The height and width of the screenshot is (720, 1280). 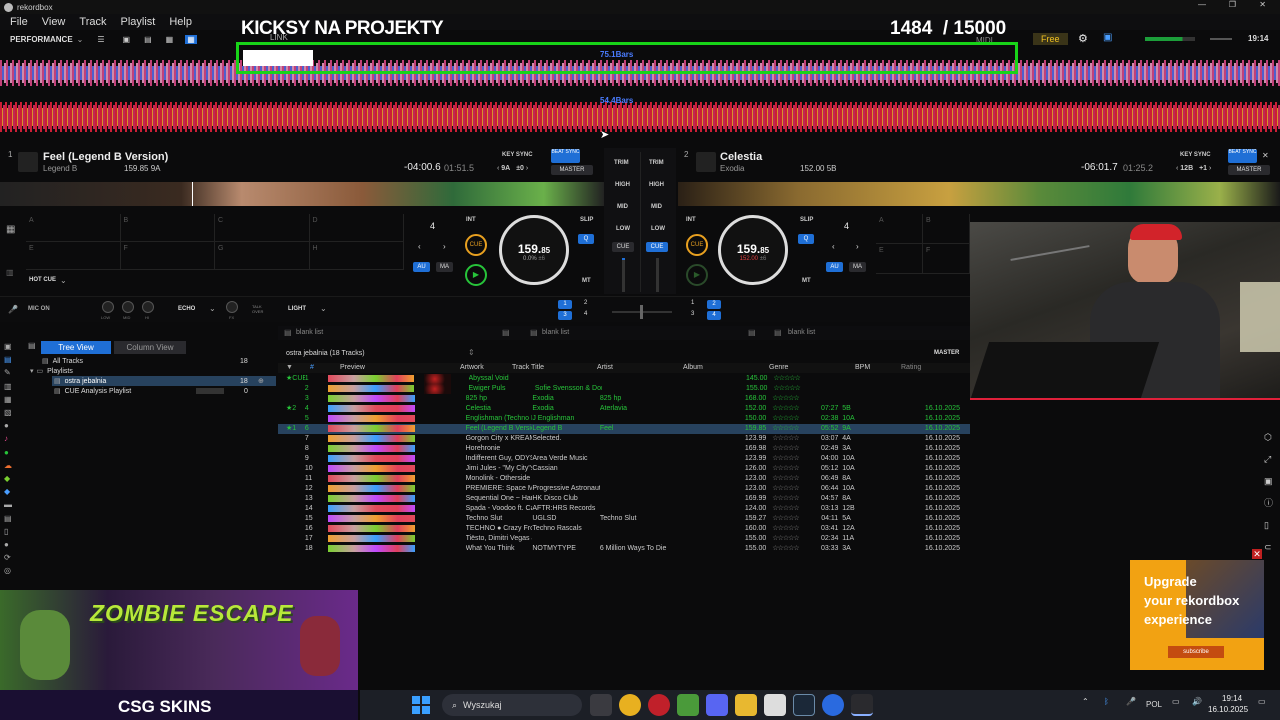 What do you see at coordinates (1228, 709) in the screenshot?
I see `taskbar-date: 16.10.2025` at bounding box center [1228, 709].